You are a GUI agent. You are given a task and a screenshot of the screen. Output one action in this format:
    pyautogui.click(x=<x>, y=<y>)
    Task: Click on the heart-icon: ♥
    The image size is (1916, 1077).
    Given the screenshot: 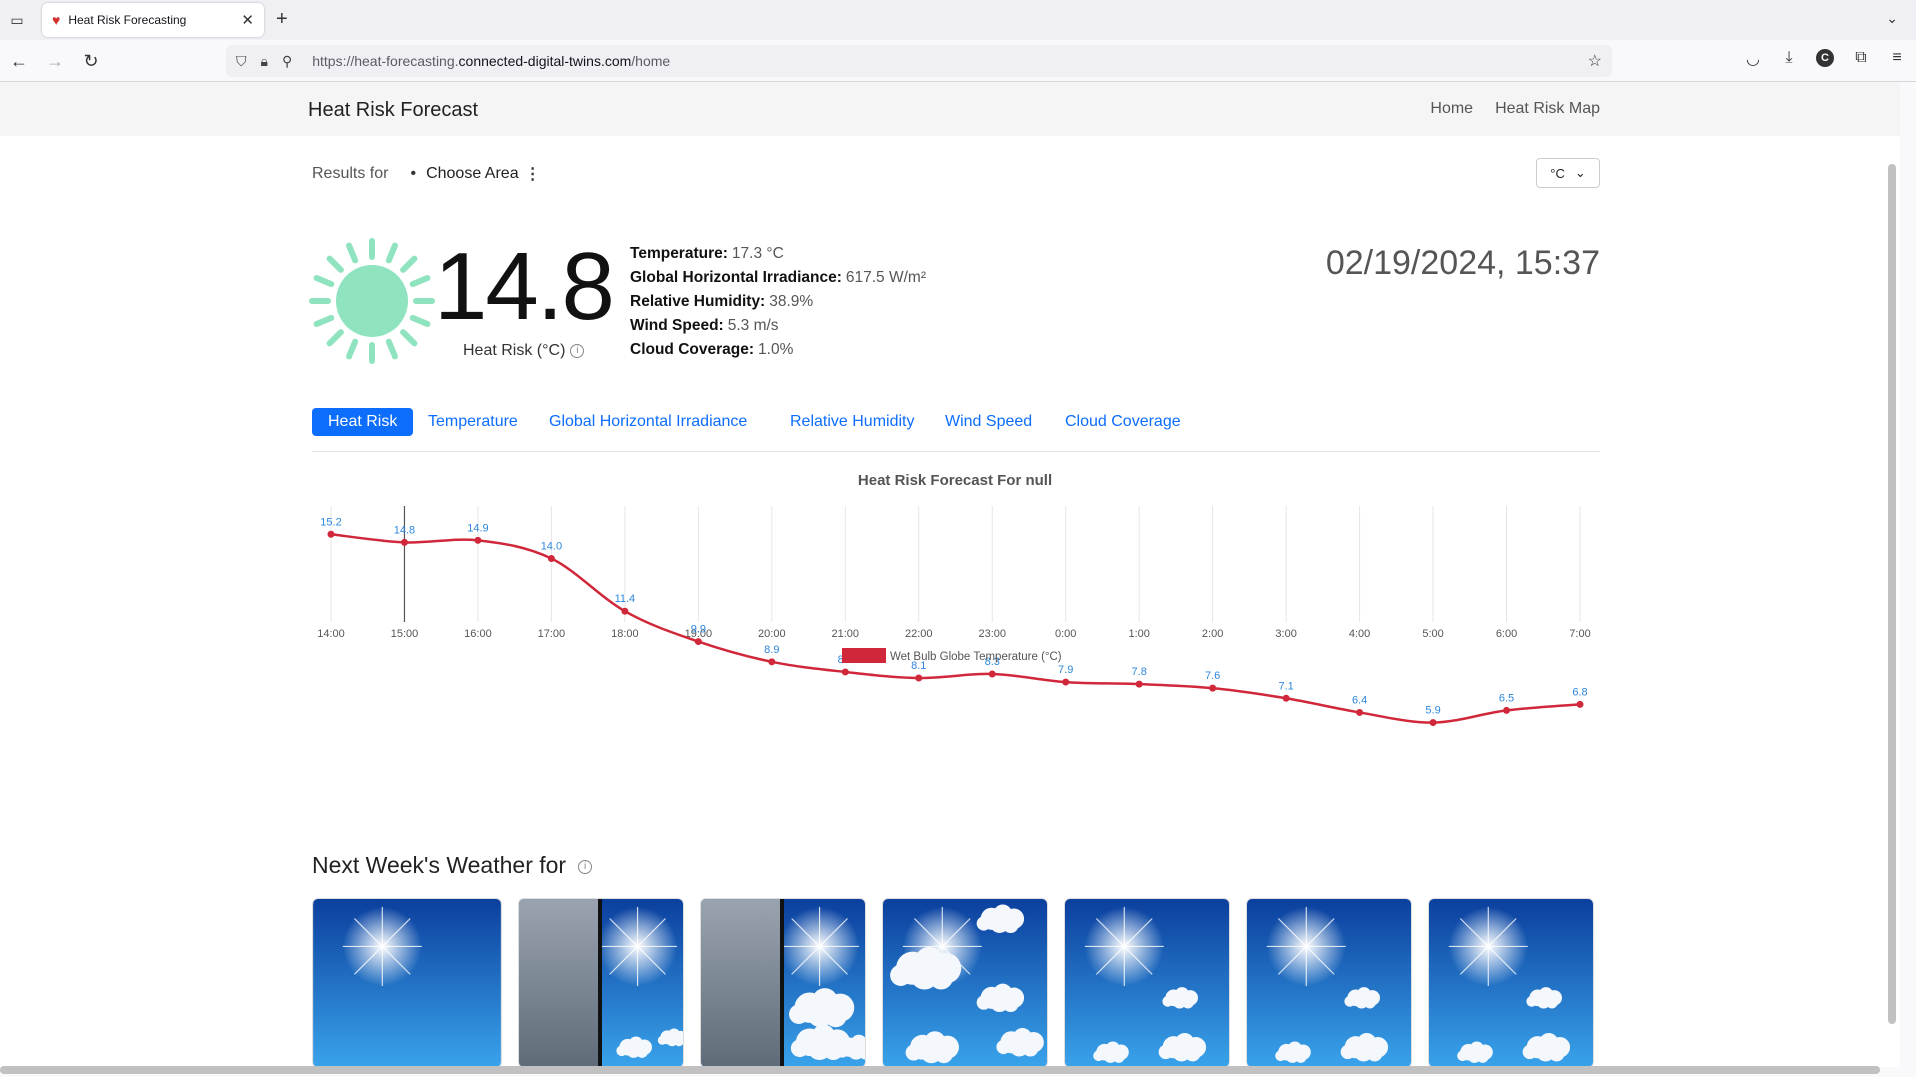 What is the action you would take?
    pyautogui.click(x=56, y=20)
    